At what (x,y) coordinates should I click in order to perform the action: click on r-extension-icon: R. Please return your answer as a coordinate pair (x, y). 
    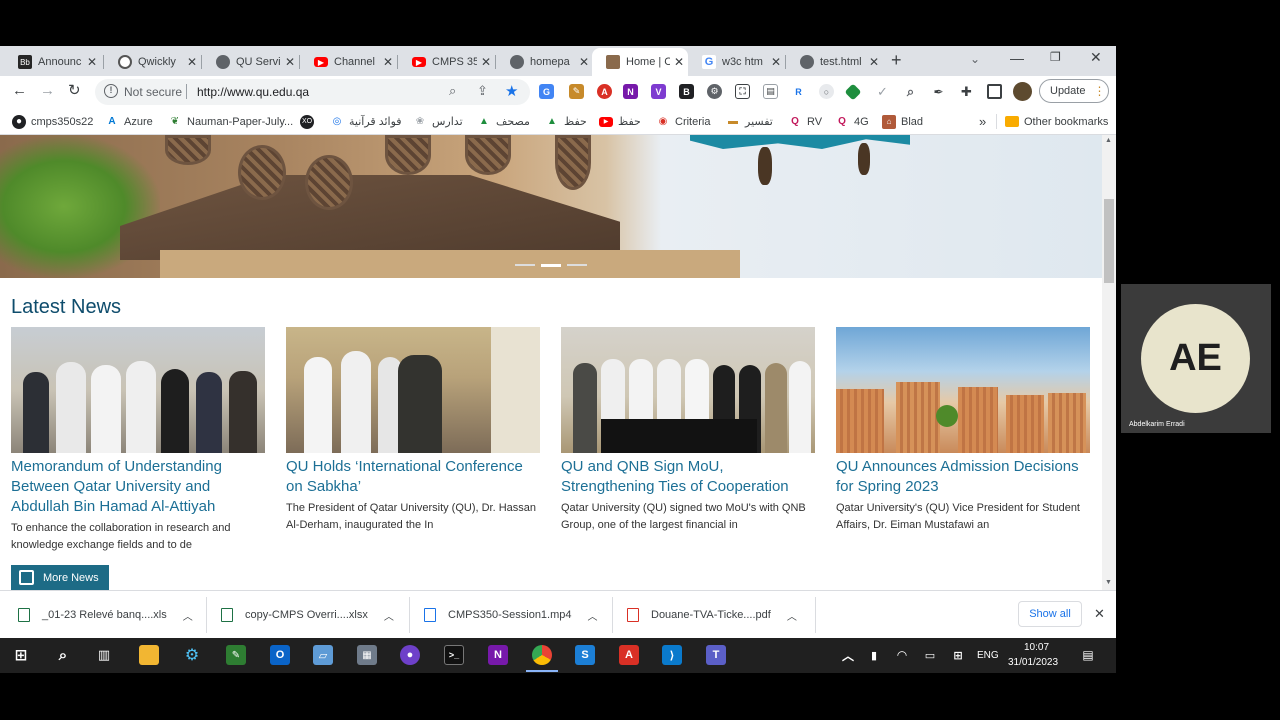
    Looking at the image, I should click on (798, 91).